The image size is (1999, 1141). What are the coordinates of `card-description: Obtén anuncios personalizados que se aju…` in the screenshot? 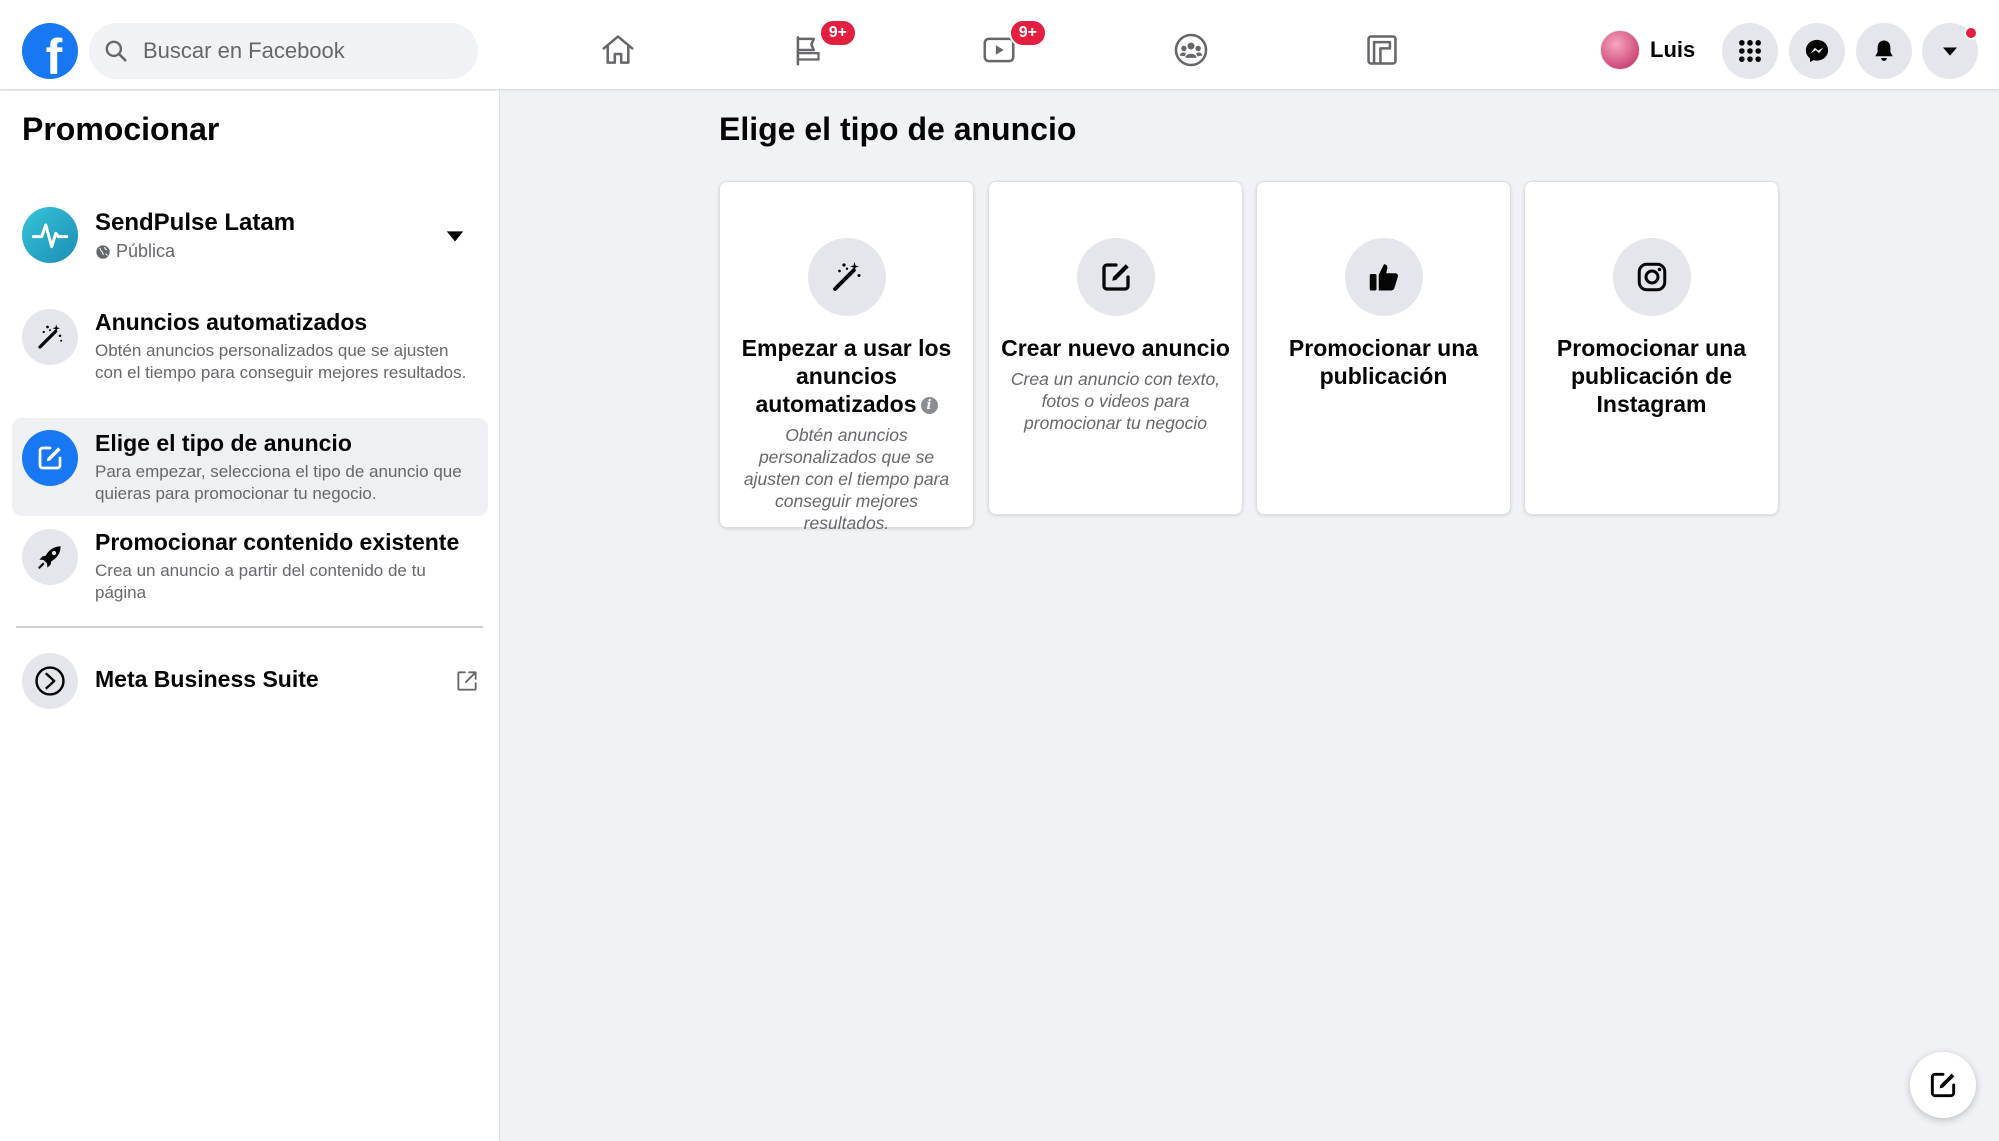 It's located at (846, 479).